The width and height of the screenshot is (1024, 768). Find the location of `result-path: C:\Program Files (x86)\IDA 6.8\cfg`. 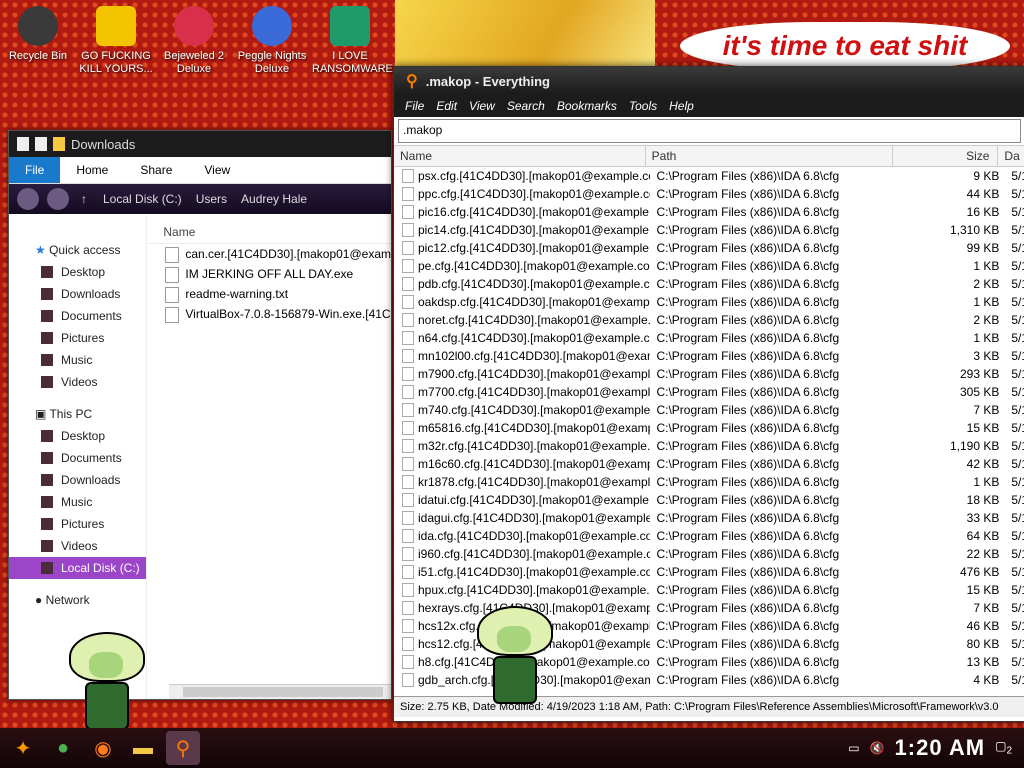

result-path: C:\Program Files (x86)\IDA 6.8\cfg is located at coordinates (748, 536).